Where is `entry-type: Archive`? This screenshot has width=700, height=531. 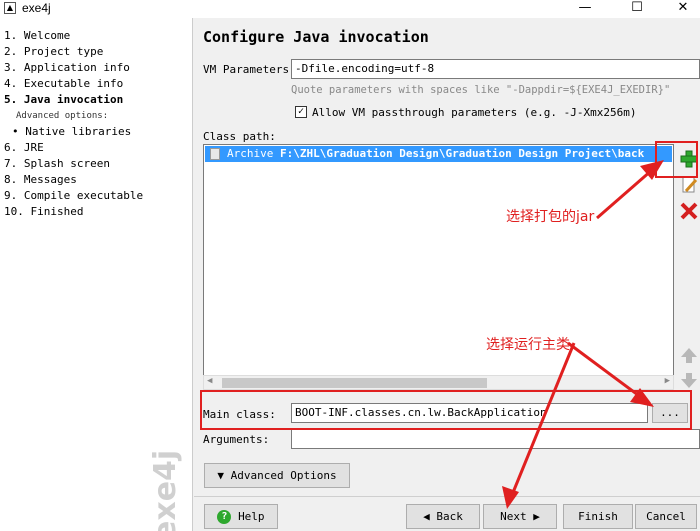
entry-type: Archive is located at coordinates (250, 153).